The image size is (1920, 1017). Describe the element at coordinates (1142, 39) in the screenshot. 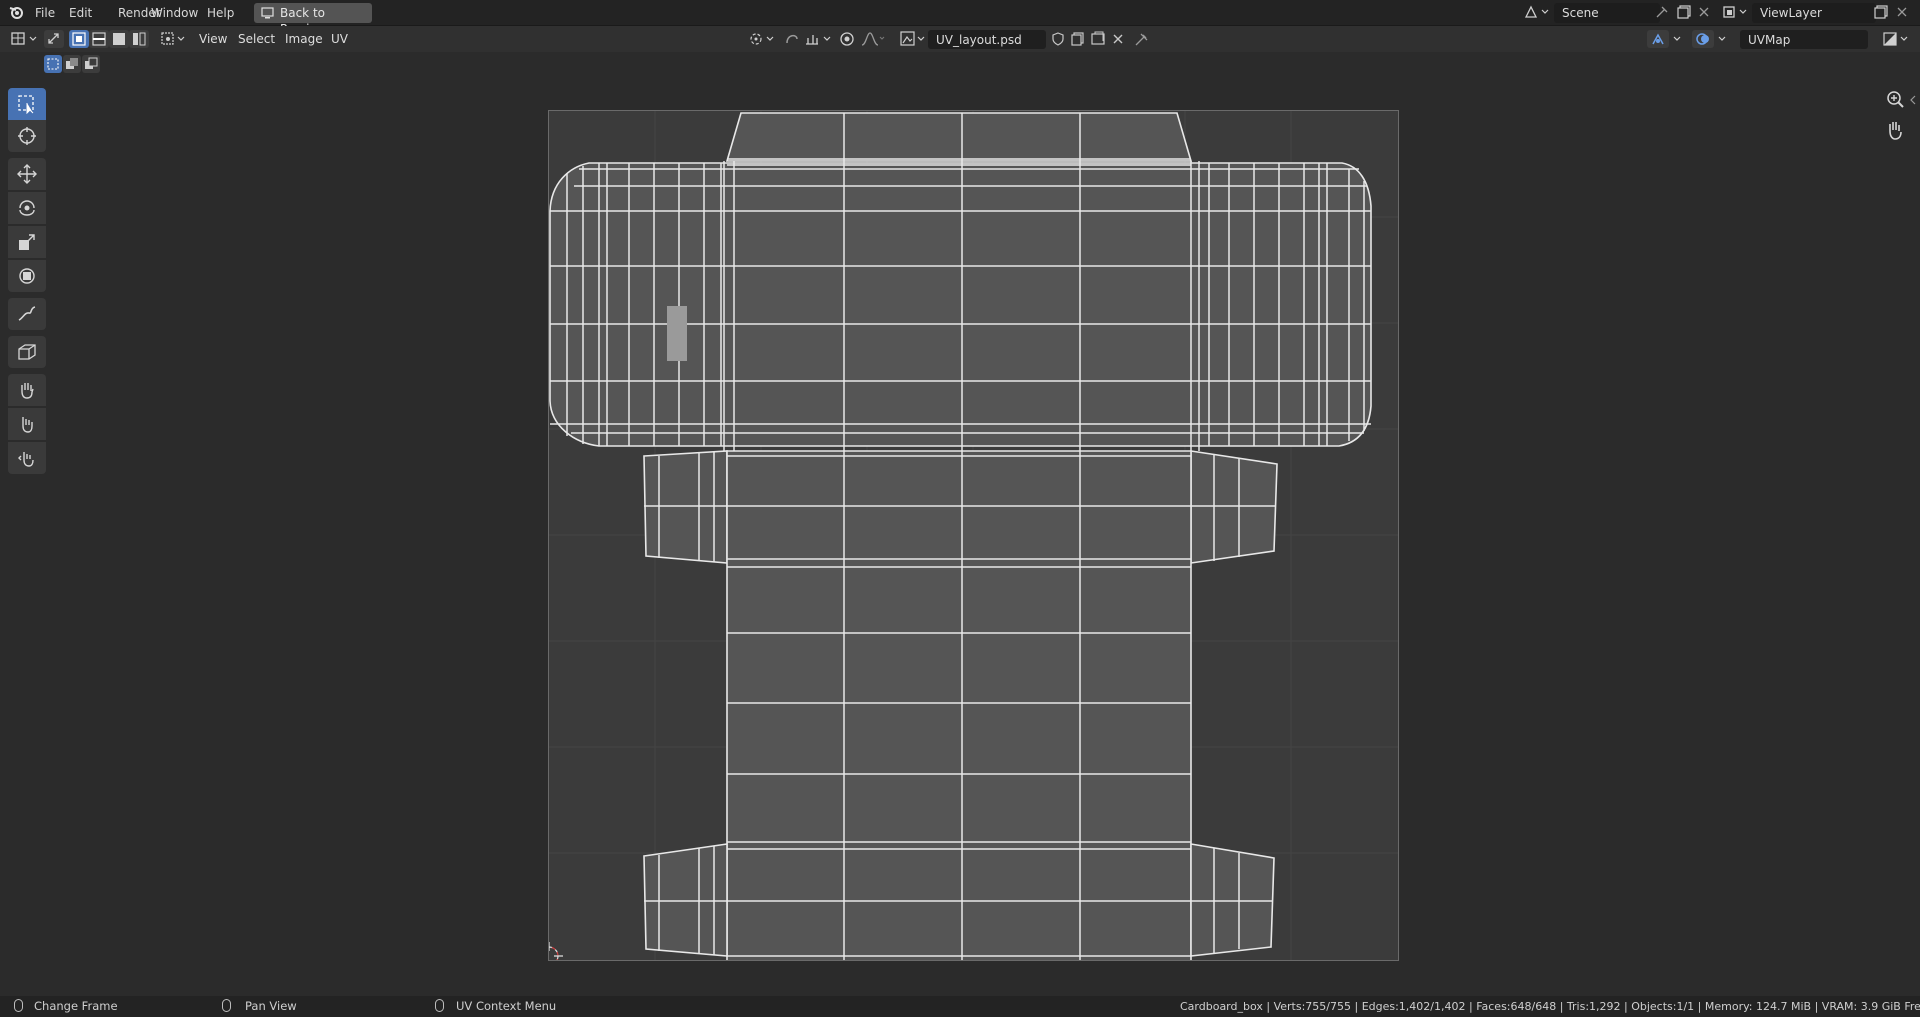

I see `pin-image-icon` at that location.